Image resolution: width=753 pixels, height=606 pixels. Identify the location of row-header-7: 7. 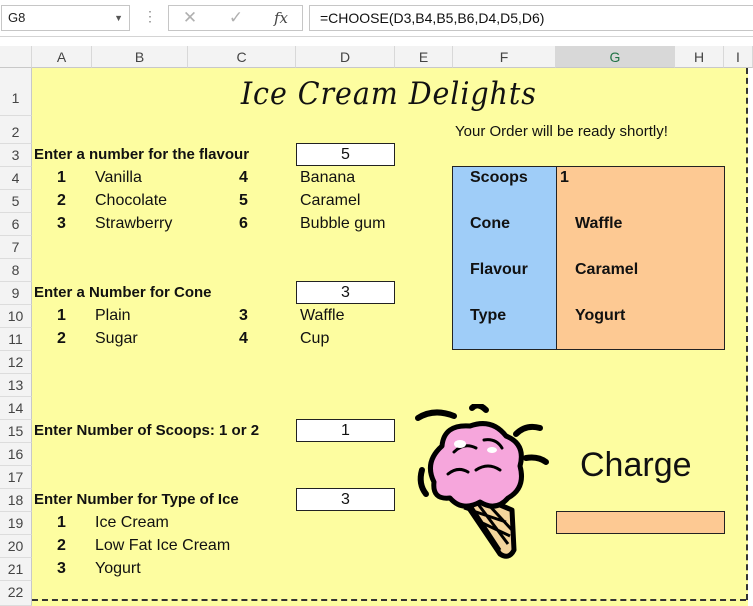
(16, 247).